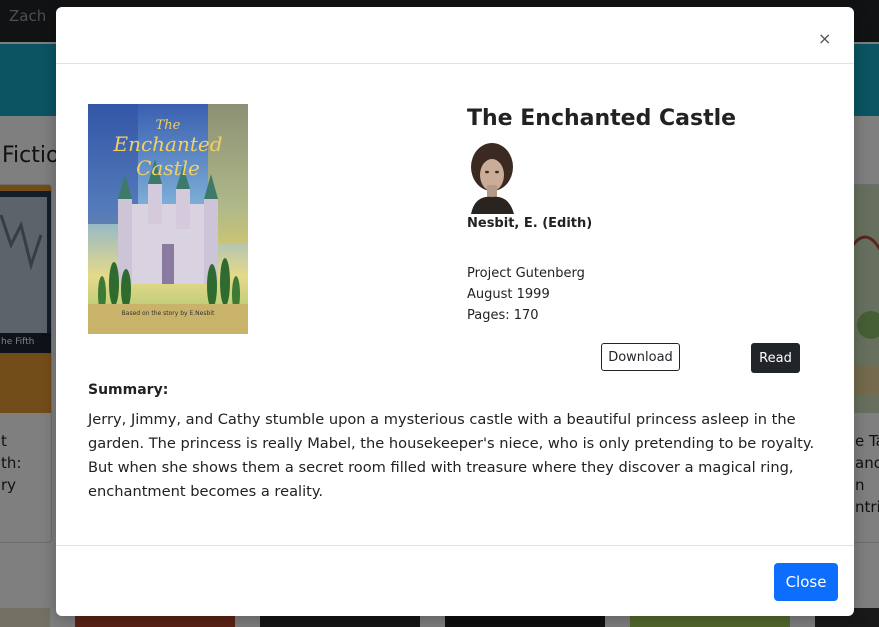  What do you see at coordinates (526, 273) in the screenshot?
I see `publisher: Project Gutenberg` at bounding box center [526, 273].